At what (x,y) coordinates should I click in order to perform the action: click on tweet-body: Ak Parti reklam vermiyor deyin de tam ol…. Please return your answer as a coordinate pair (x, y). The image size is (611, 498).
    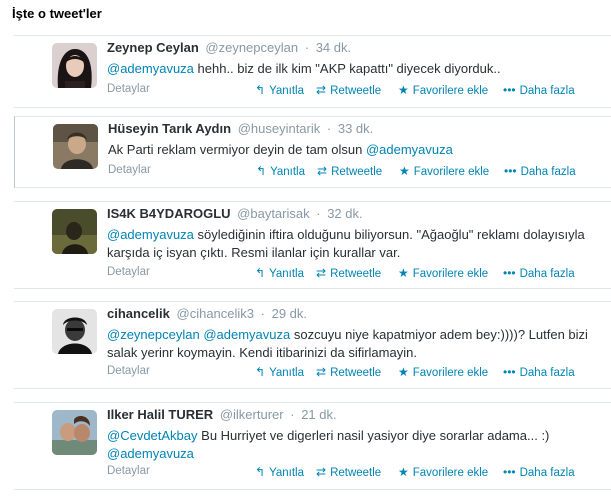
    Looking at the image, I should click on (237, 149).